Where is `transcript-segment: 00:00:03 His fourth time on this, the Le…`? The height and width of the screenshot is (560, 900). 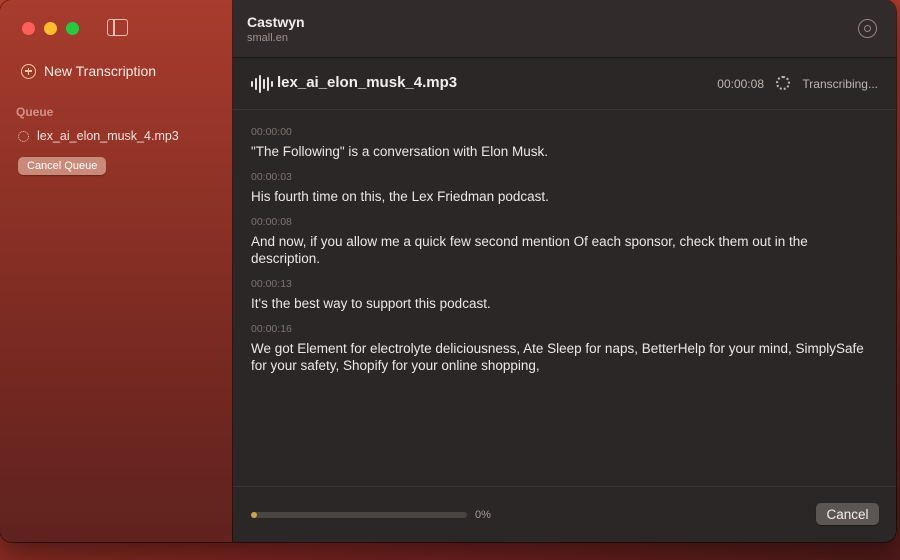
transcript-segment: 00:00:03 His fourth time on this, the Le… is located at coordinates (563, 188).